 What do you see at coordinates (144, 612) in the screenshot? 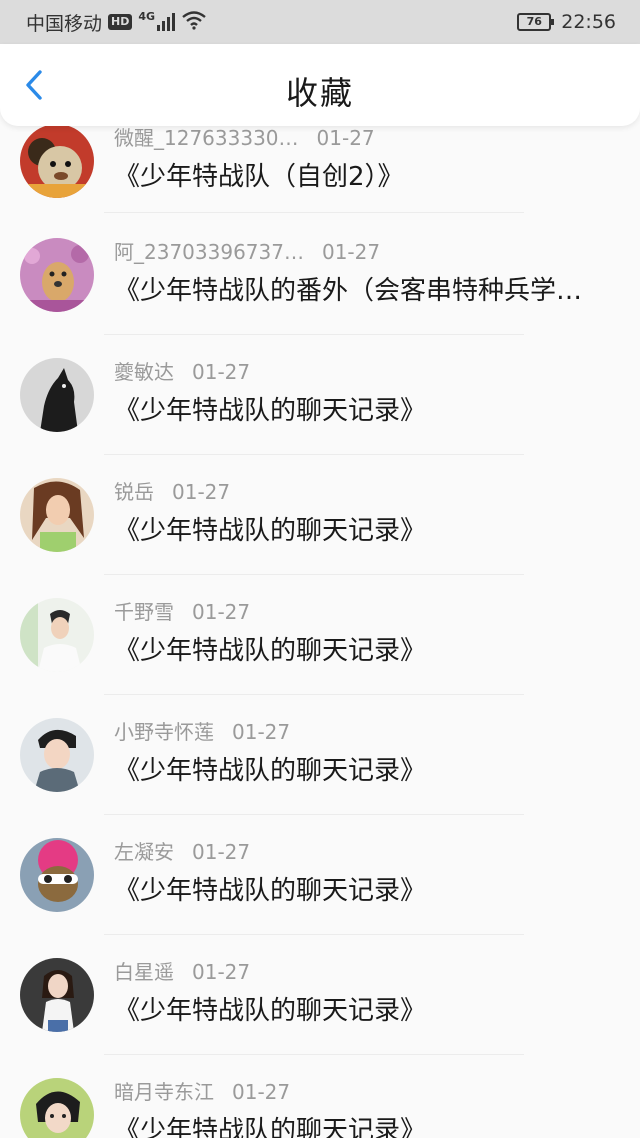
I see `author-name: 千野雪` at bounding box center [144, 612].